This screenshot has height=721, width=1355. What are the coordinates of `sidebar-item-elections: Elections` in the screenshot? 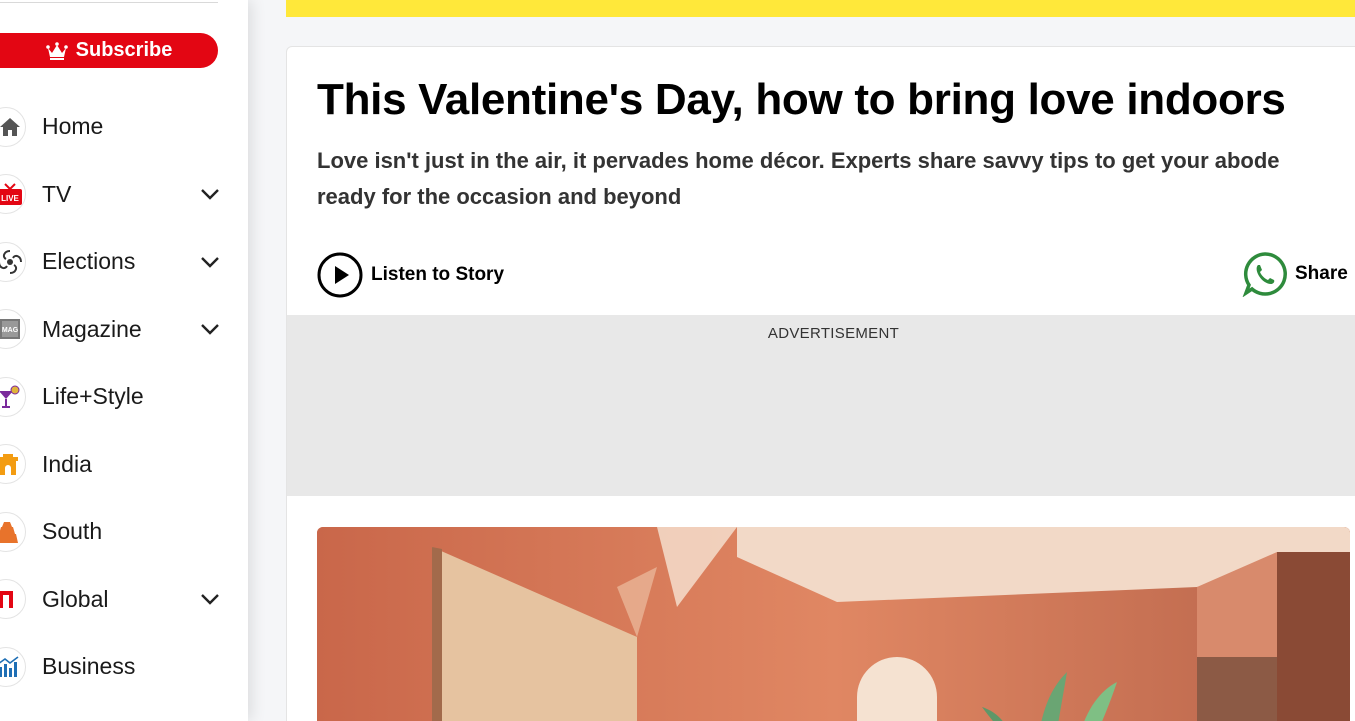 It's located at (124, 262).